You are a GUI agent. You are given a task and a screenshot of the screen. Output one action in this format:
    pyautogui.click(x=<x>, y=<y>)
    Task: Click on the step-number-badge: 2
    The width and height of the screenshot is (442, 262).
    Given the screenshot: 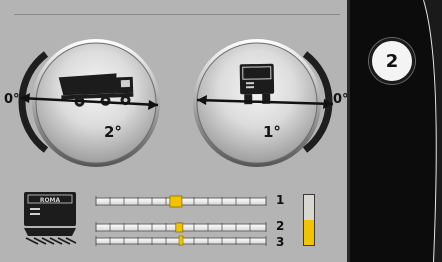 What is the action you would take?
    pyautogui.click(x=392, y=61)
    